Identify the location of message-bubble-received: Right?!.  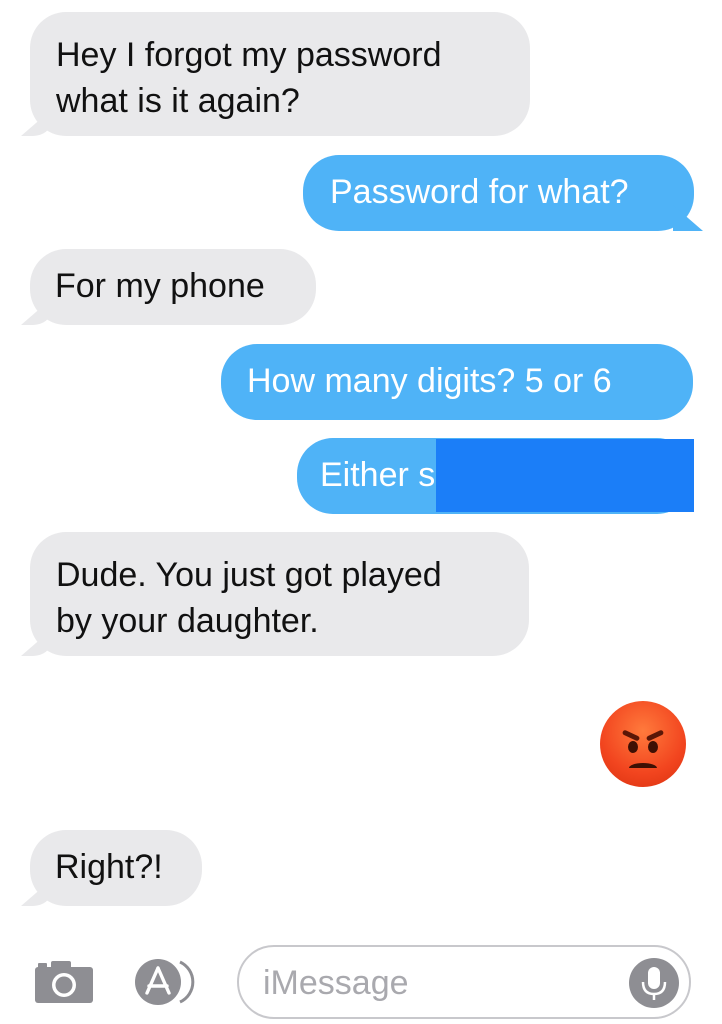
(116, 868).